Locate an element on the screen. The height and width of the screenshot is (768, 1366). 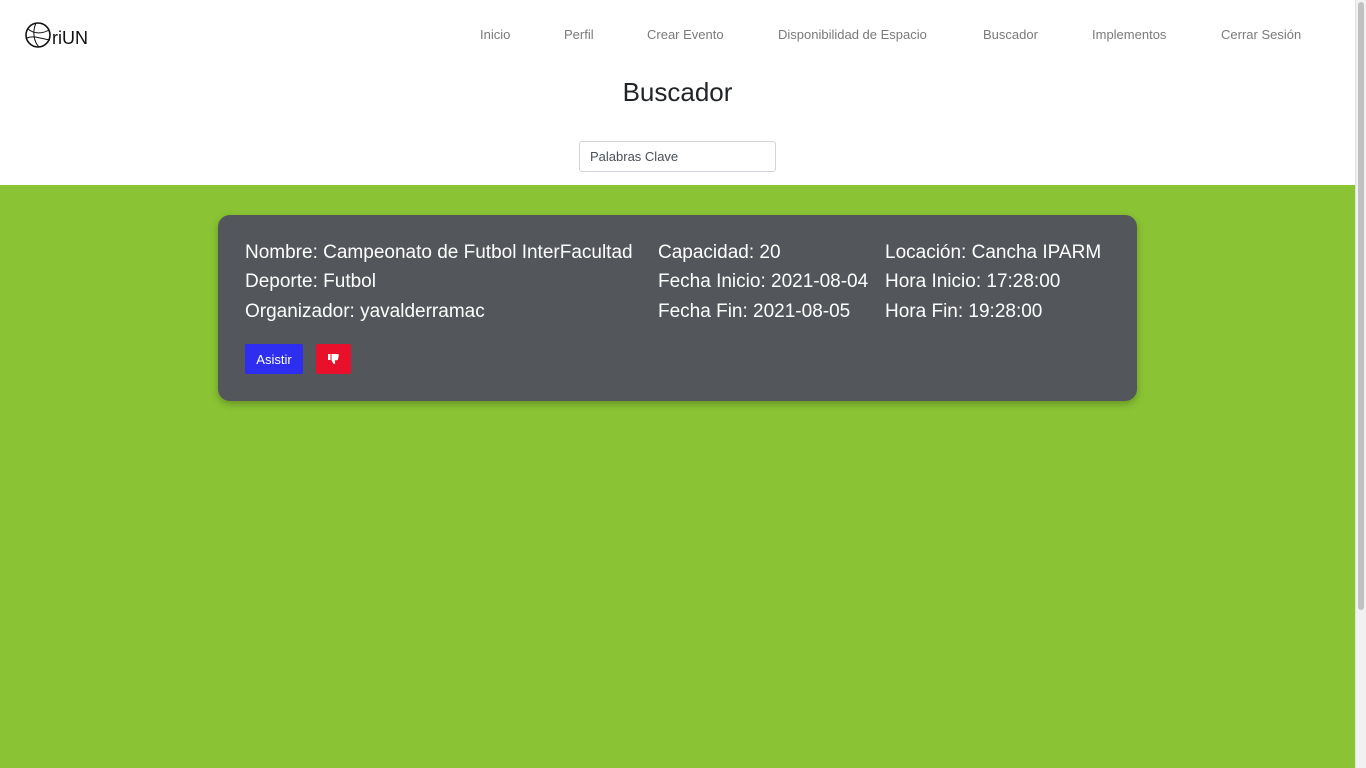
nav-link-inicio: Inicio is located at coordinates (495, 35).